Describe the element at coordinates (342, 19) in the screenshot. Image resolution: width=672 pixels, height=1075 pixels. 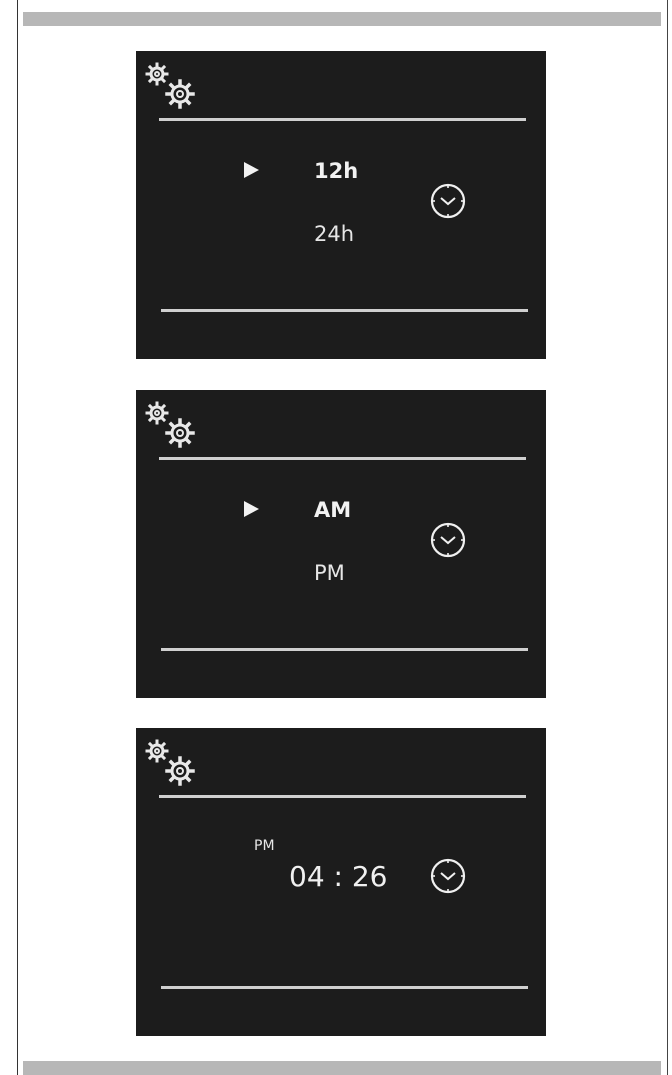
I see `page-header-bar` at that location.